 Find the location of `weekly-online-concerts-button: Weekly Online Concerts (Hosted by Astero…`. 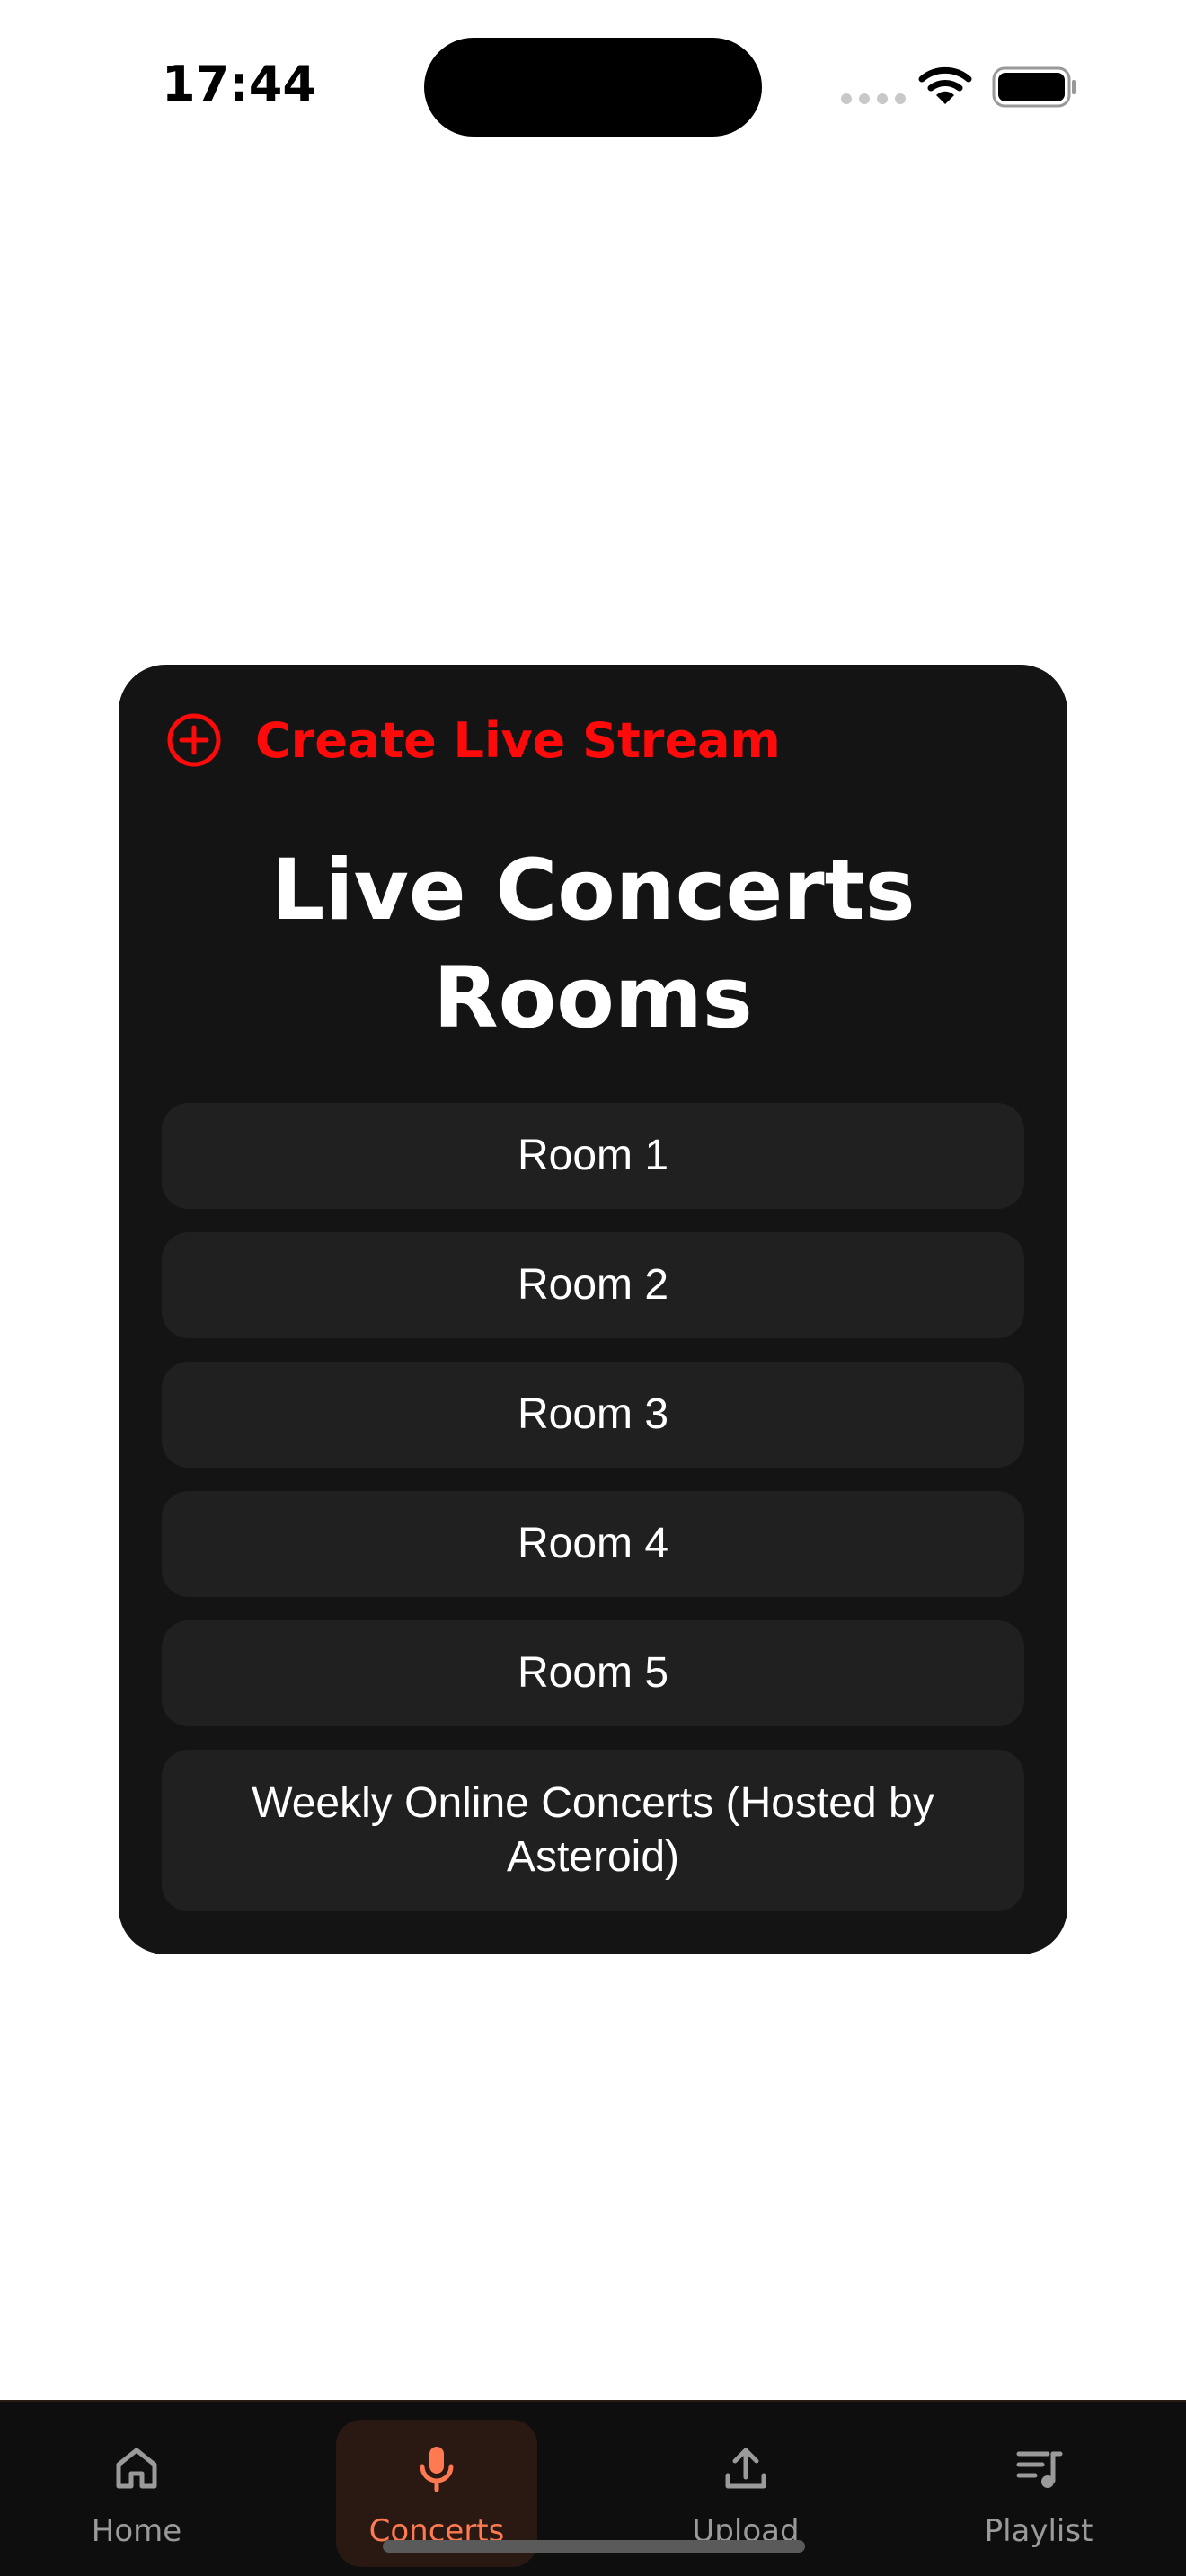

weekly-online-concerts-button: Weekly Online Concerts (Hosted by Astero… is located at coordinates (593, 1830).